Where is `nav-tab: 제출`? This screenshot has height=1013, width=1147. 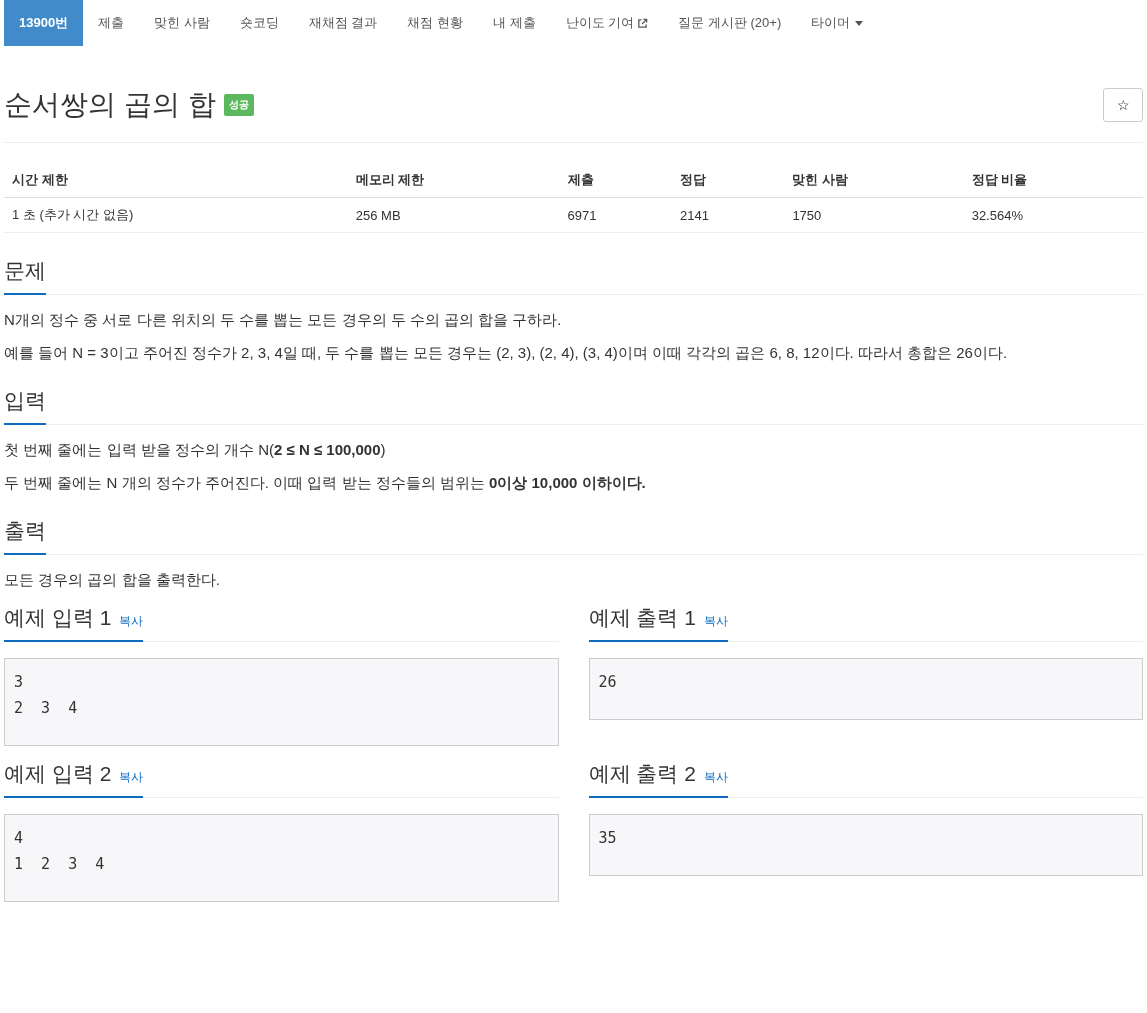 nav-tab: 제출 is located at coordinates (111, 23).